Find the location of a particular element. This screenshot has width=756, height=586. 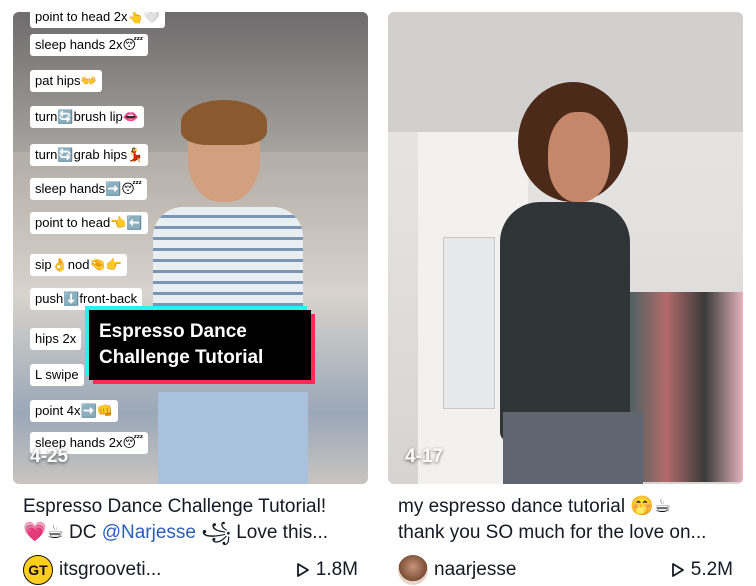

view-count: 1.8M is located at coordinates (327, 570).